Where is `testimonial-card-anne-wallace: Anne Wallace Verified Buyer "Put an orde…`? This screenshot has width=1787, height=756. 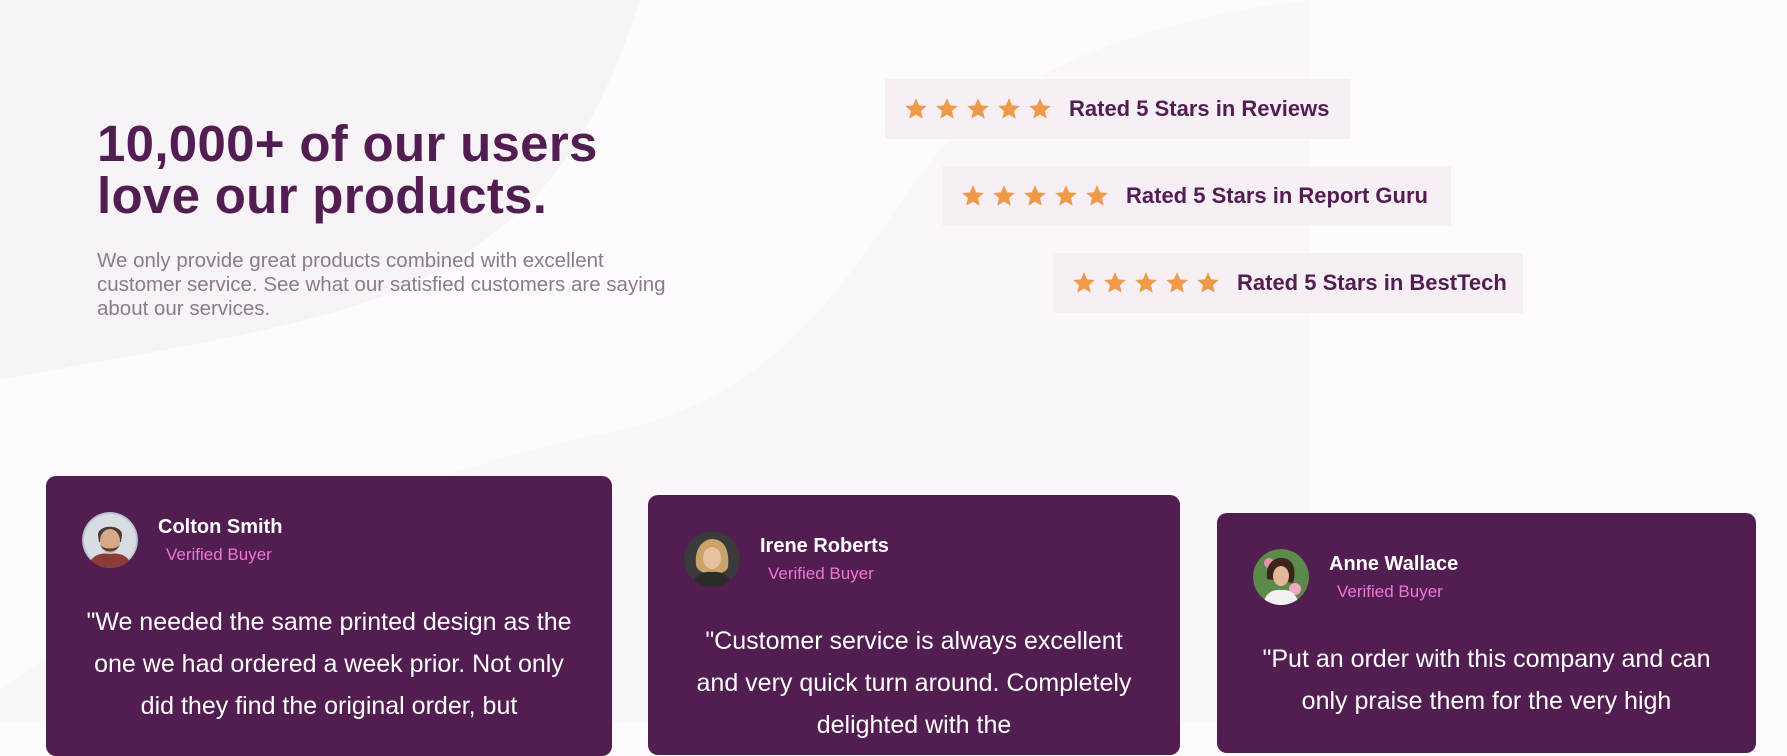 testimonial-card-anne-wallace: Anne Wallace Verified Buyer "Put an orde… is located at coordinates (1486, 633).